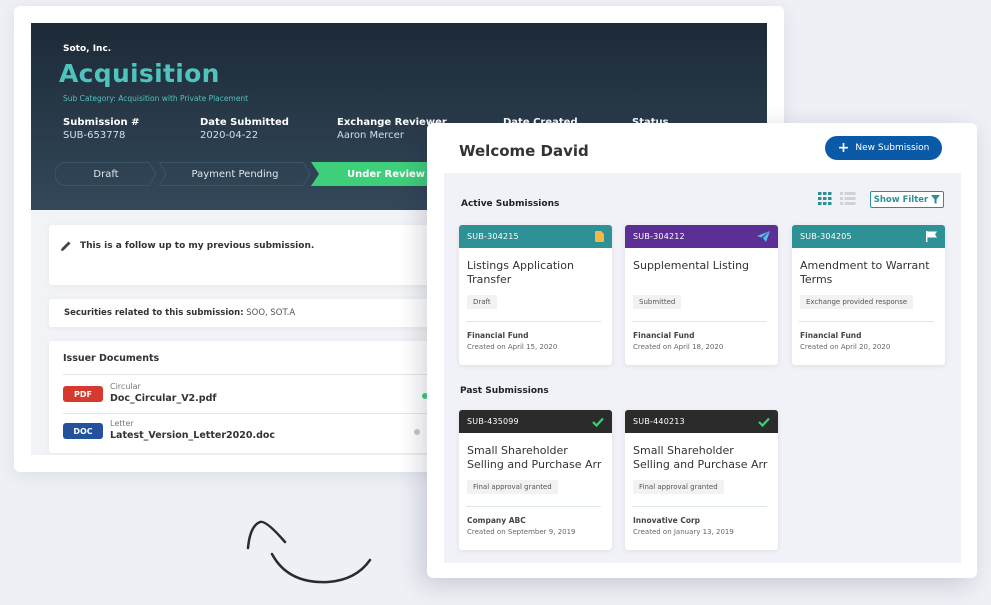  What do you see at coordinates (683, 532) in the screenshot?
I see `created-date: Created on January 13, 2019` at bounding box center [683, 532].